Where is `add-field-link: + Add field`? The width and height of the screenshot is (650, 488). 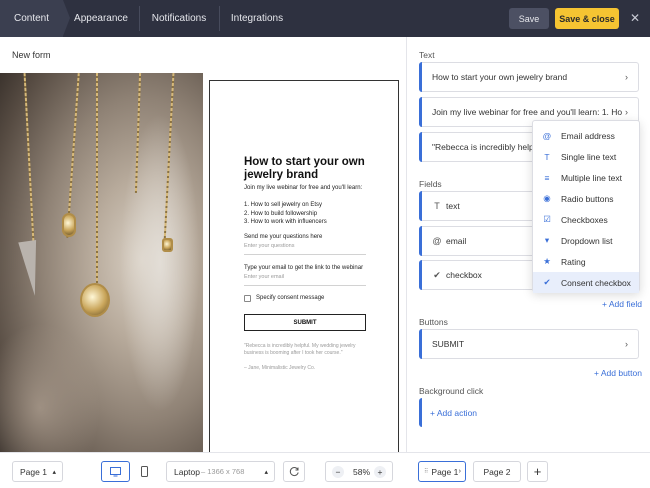
add-field-link: + Add field is located at coordinates (622, 304).